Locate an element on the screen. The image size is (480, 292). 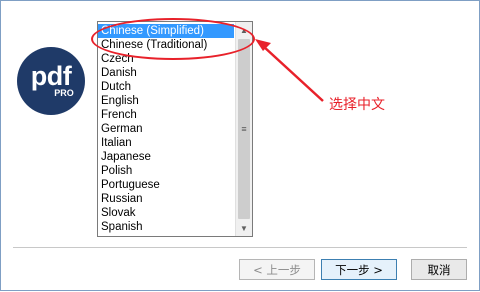
scroll-up-icon: ▲ is located at coordinates (244, 30).